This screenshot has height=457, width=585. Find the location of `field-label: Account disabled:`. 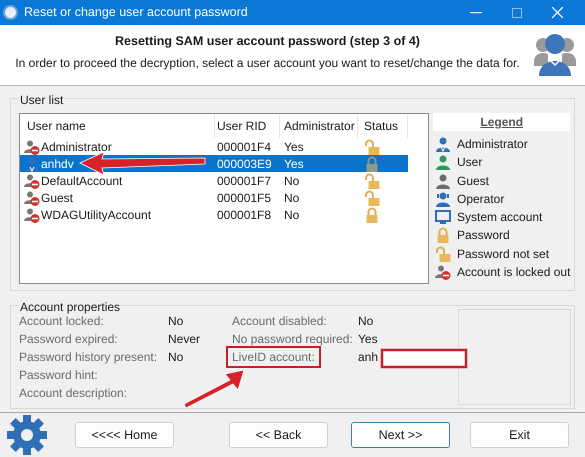

field-label: Account disabled: is located at coordinates (279, 321).